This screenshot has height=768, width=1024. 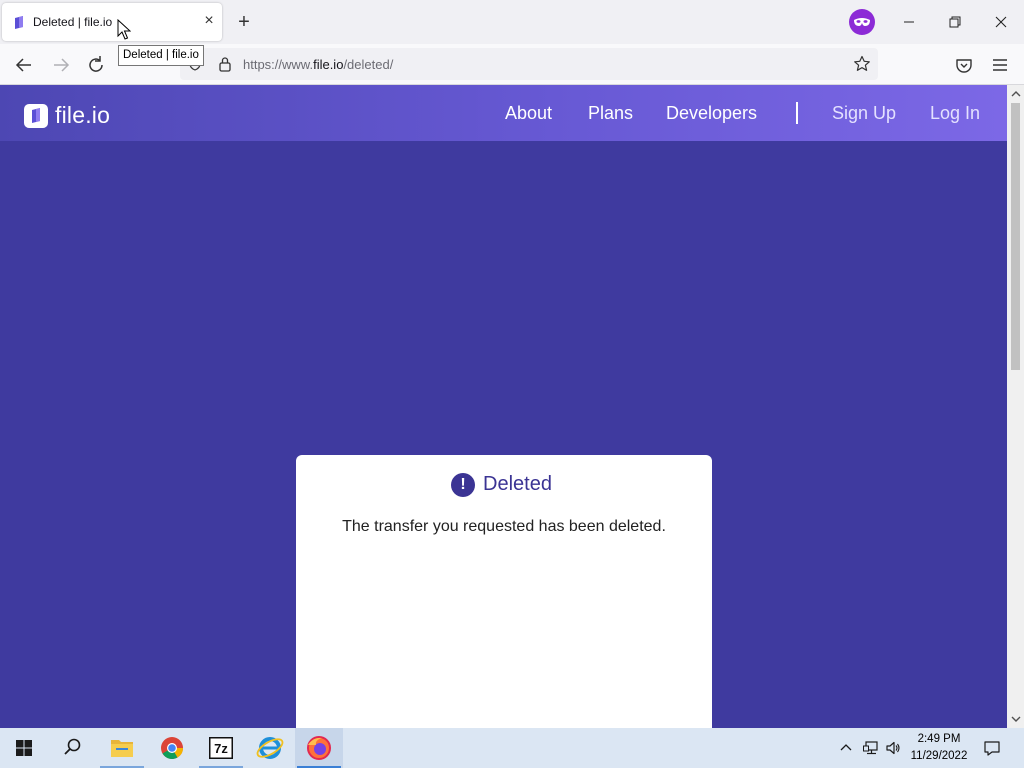 I want to click on nav-link-sign-up: Sign Up, so click(x=864, y=113).